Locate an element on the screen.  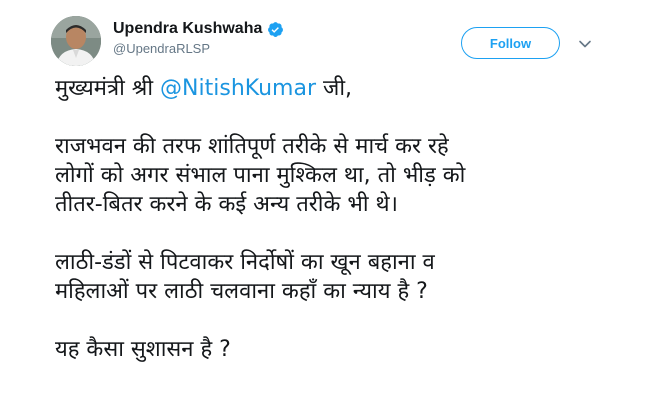
follow-button: Follow is located at coordinates (510, 43).